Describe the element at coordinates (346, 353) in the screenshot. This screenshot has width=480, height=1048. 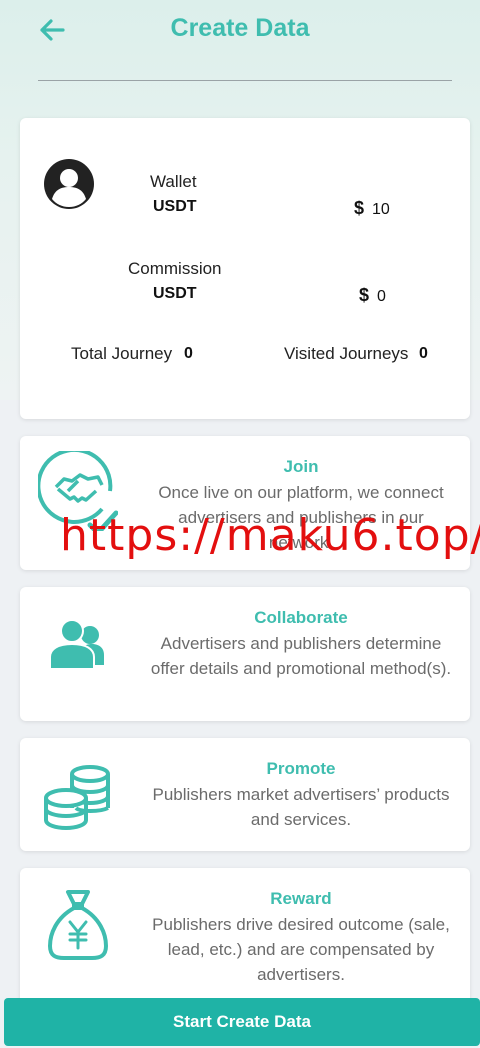
I see `visited-journeys-label: Visited Journeys` at that location.